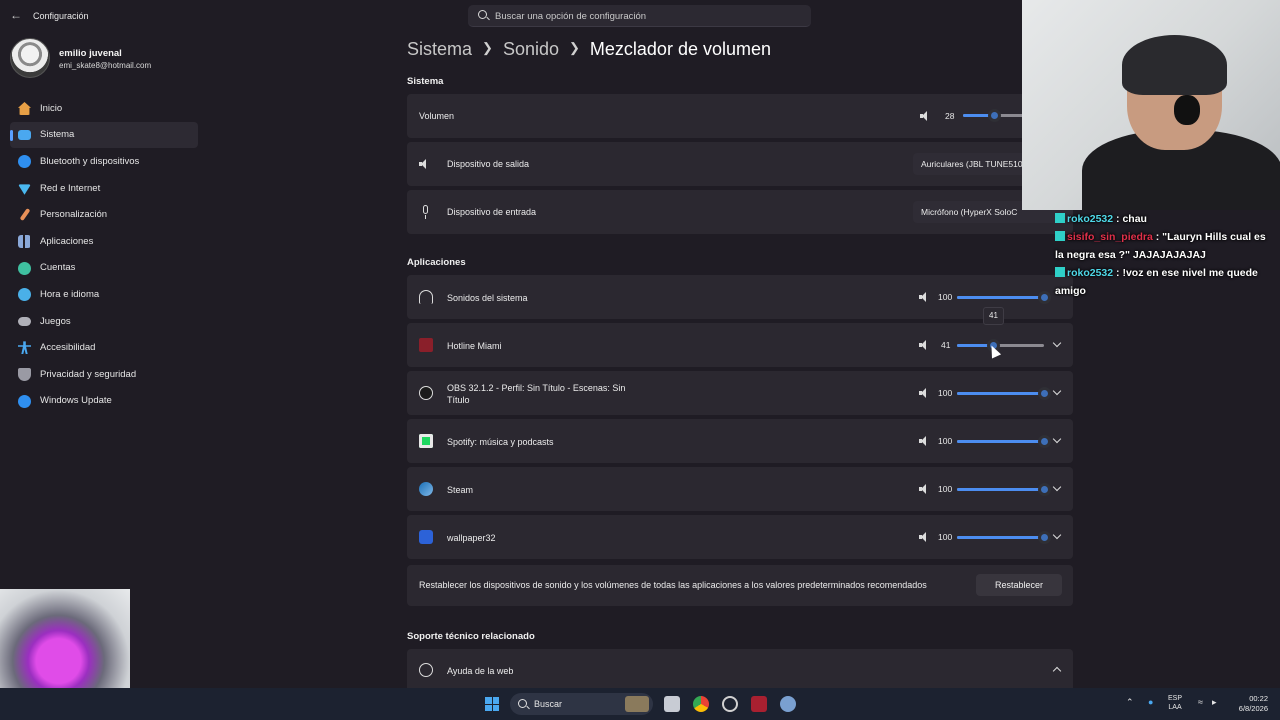  Describe the element at coordinates (104, 321) in the screenshot. I see `sidebar-item-juegos: Juegos` at that location.